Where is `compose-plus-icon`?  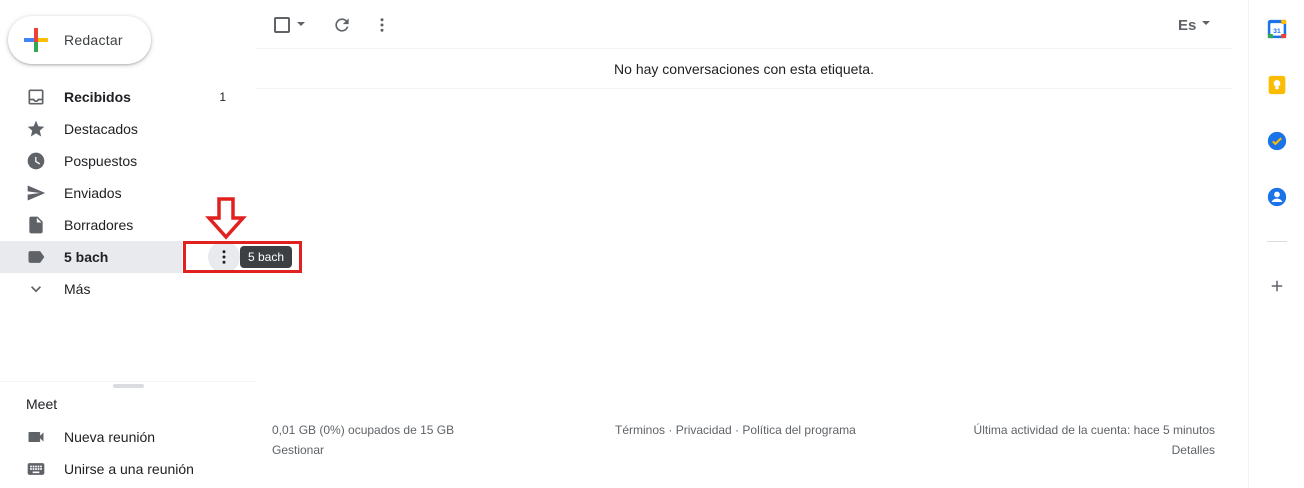
compose-plus-icon is located at coordinates (36, 40).